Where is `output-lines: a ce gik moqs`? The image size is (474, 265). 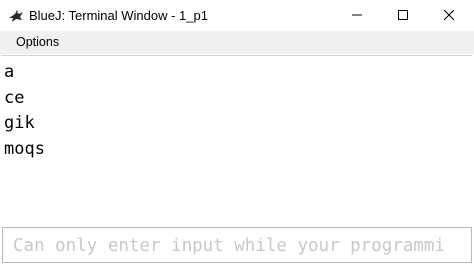
output-lines: a ce gik moqs is located at coordinates (24, 111).